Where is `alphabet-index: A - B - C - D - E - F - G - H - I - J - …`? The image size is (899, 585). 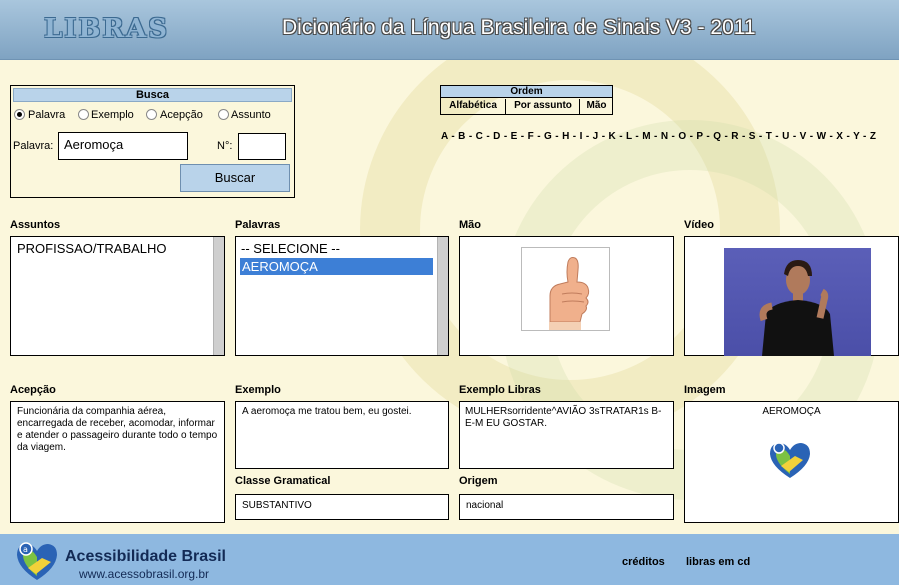
alphabet-index: A - B - C - D - E - F - G - H - I - J - … is located at coordinates (658, 136).